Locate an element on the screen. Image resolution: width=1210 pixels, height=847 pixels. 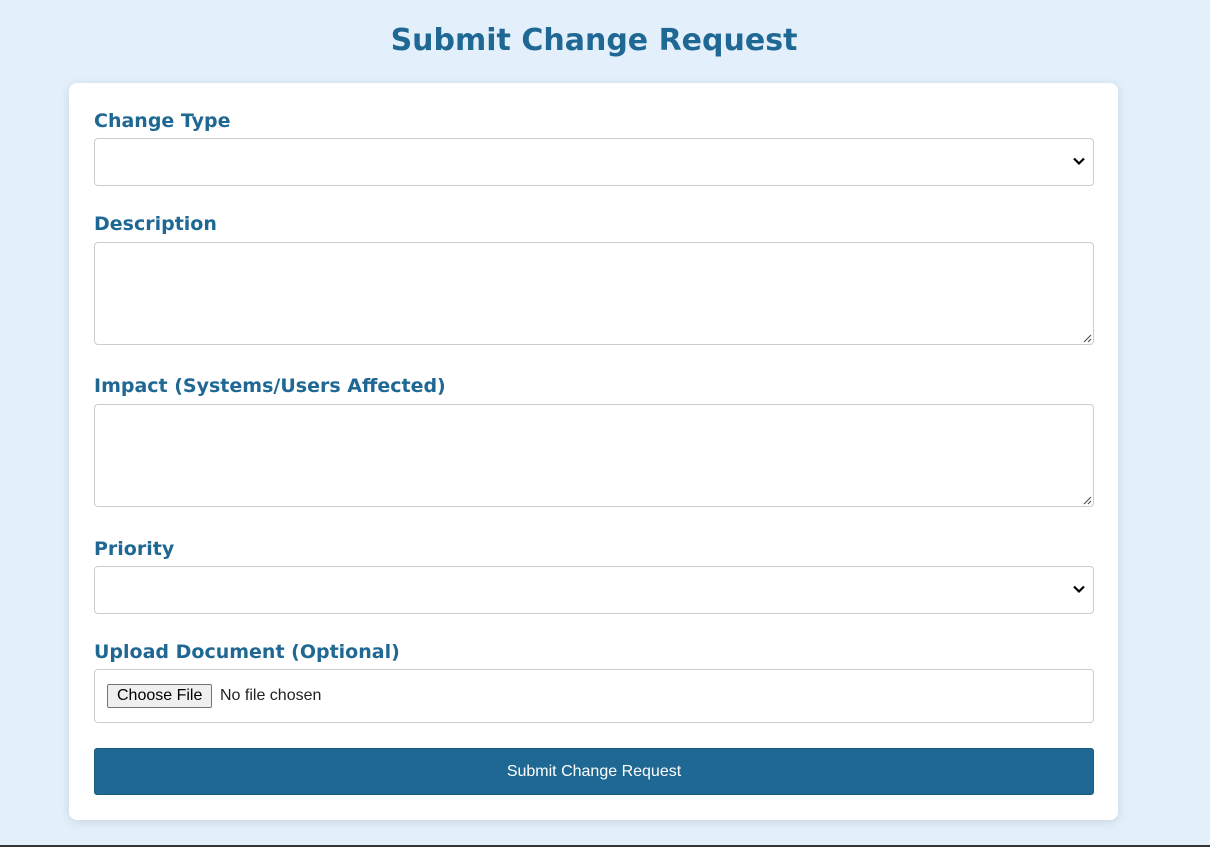
upload-label: Upload Document (Optional) is located at coordinates (247, 652).